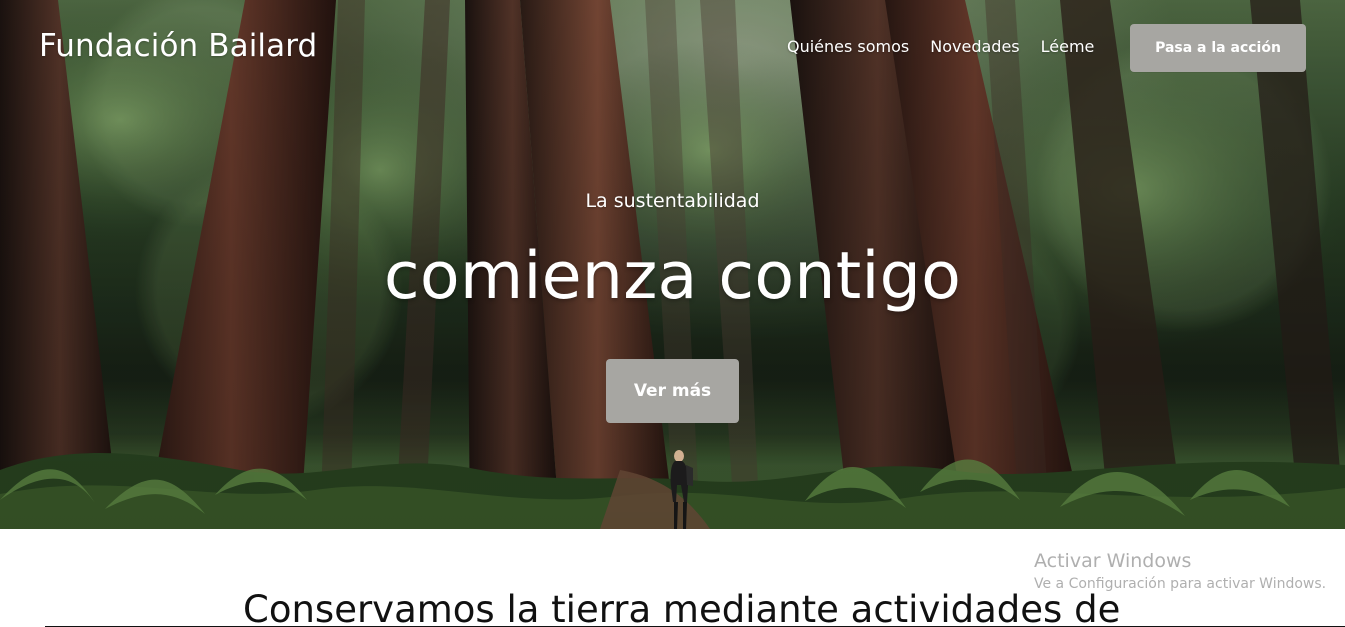 This screenshot has height=627, width=1345. What do you see at coordinates (672, 391) in the screenshot?
I see `see-more-button: Ver más` at bounding box center [672, 391].